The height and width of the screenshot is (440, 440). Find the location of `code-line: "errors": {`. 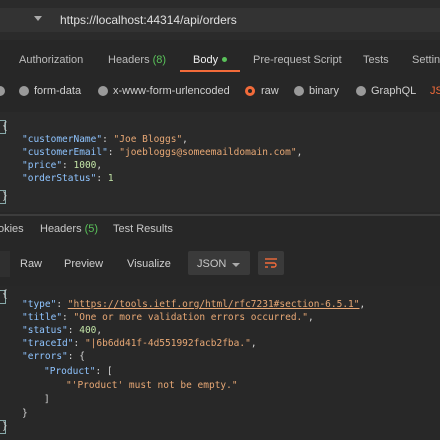

code-line: "errors": { is located at coordinates (53, 356).